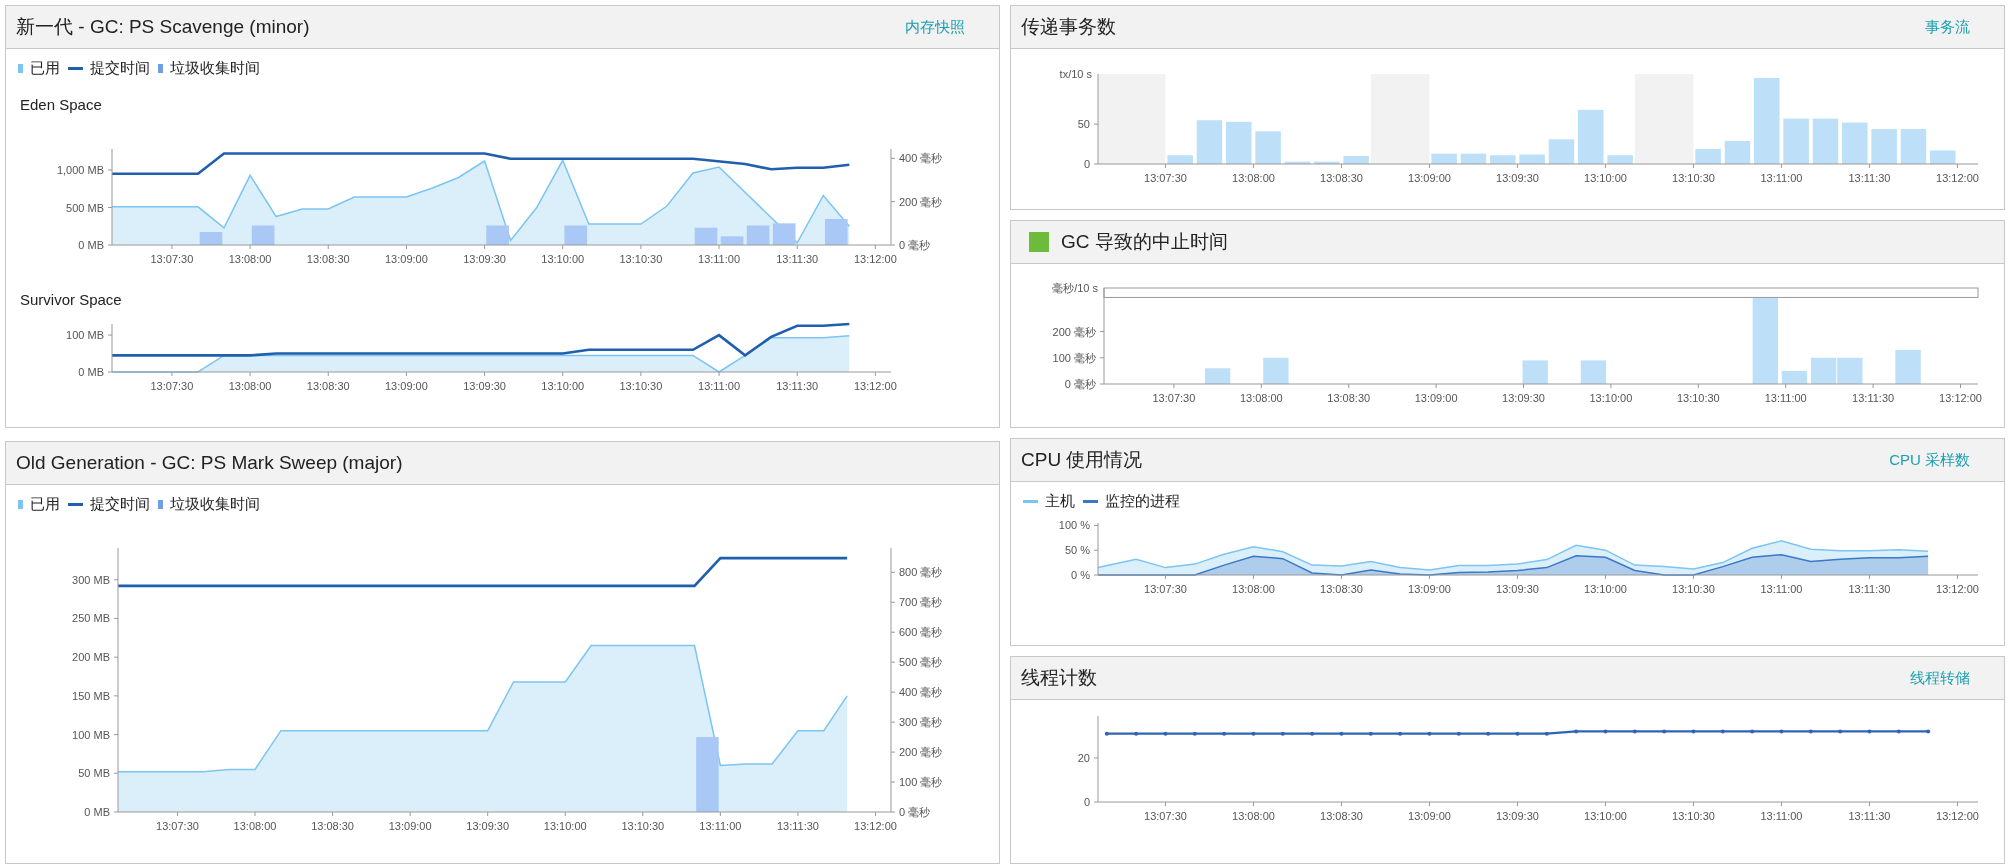 The width and height of the screenshot is (2015, 866). What do you see at coordinates (1940, 678) in the screenshot?
I see `link: 线程转储` at bounding box center [1940, 678].